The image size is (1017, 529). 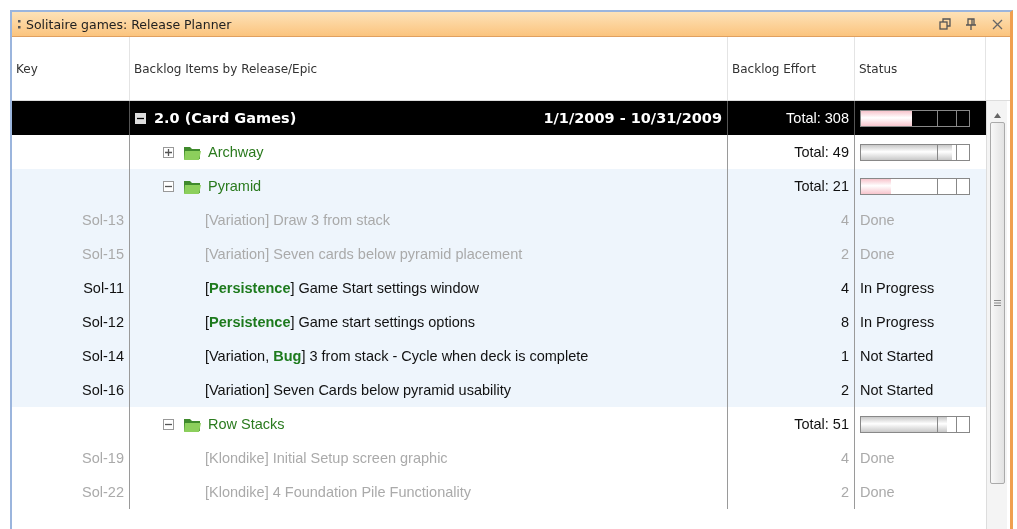 I want to click on scroll-thumb, so click(x=997, y=303).